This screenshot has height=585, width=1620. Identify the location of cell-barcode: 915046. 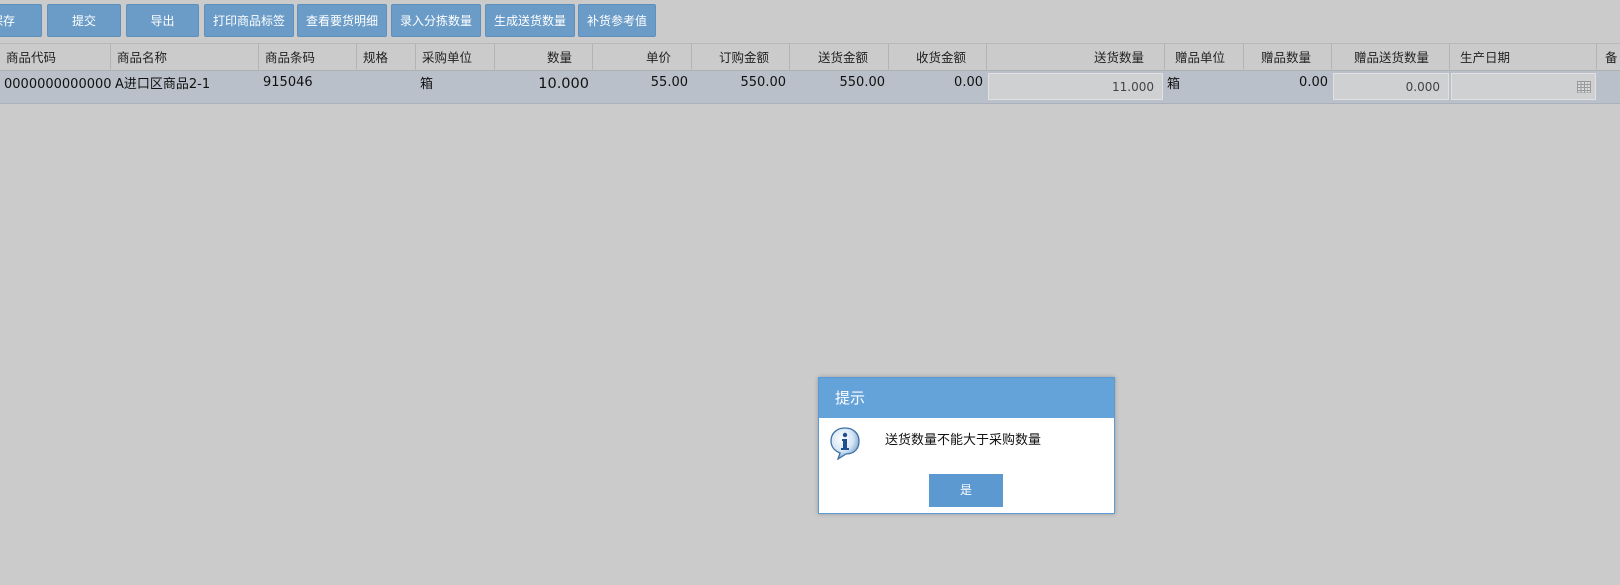
(288, 82).